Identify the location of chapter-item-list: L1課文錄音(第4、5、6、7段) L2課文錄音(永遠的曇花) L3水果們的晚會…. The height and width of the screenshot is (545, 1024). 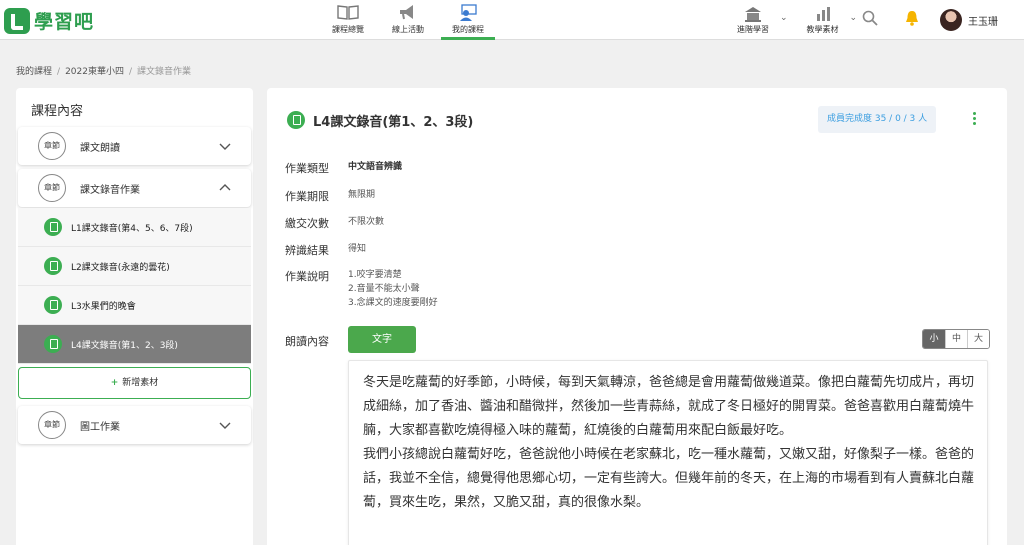
(134, 286).